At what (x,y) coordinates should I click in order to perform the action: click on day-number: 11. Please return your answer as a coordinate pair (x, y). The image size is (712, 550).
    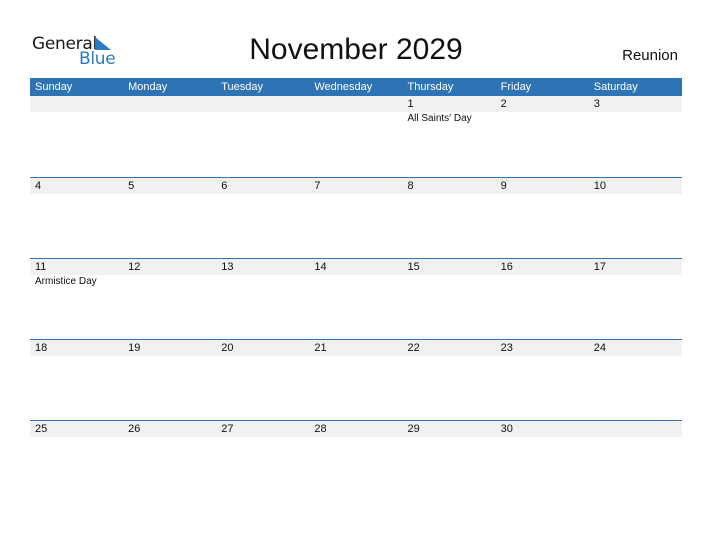
    Looking at the image, I should click on (41, 267).